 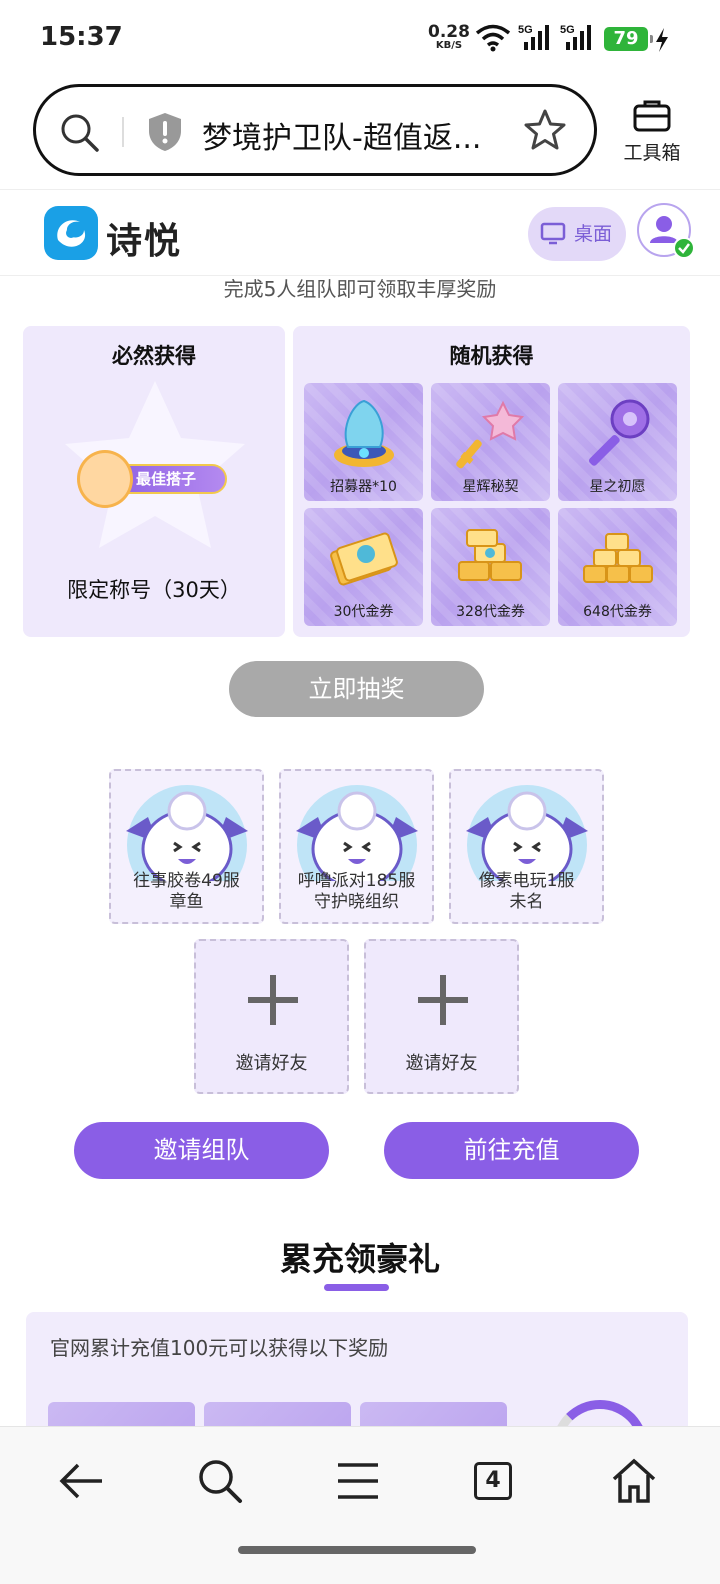 What do you see at coordinates (575, 37) in the screenshot?
I see `signal-5g-icon-2: 5G` at bounding box center [575, 37].